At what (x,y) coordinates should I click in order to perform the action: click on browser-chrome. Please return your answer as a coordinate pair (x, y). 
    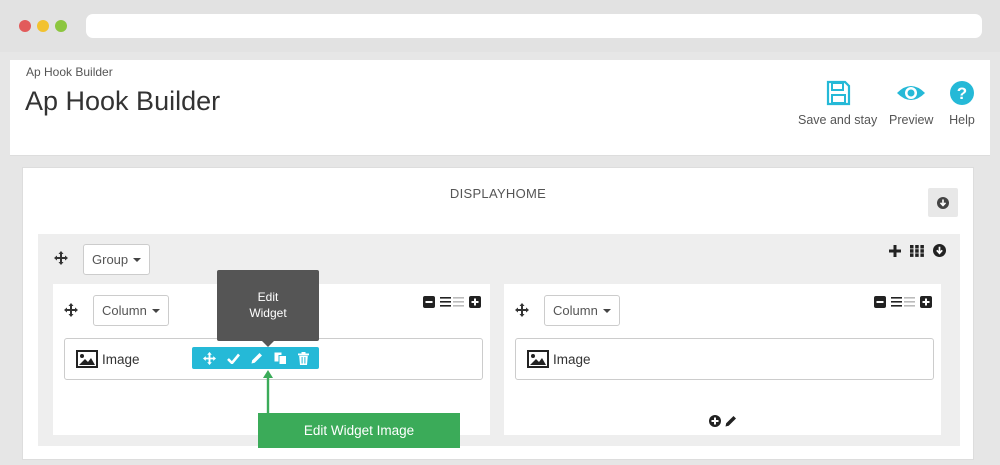
    Looking at the image, I should click on (500, 26).